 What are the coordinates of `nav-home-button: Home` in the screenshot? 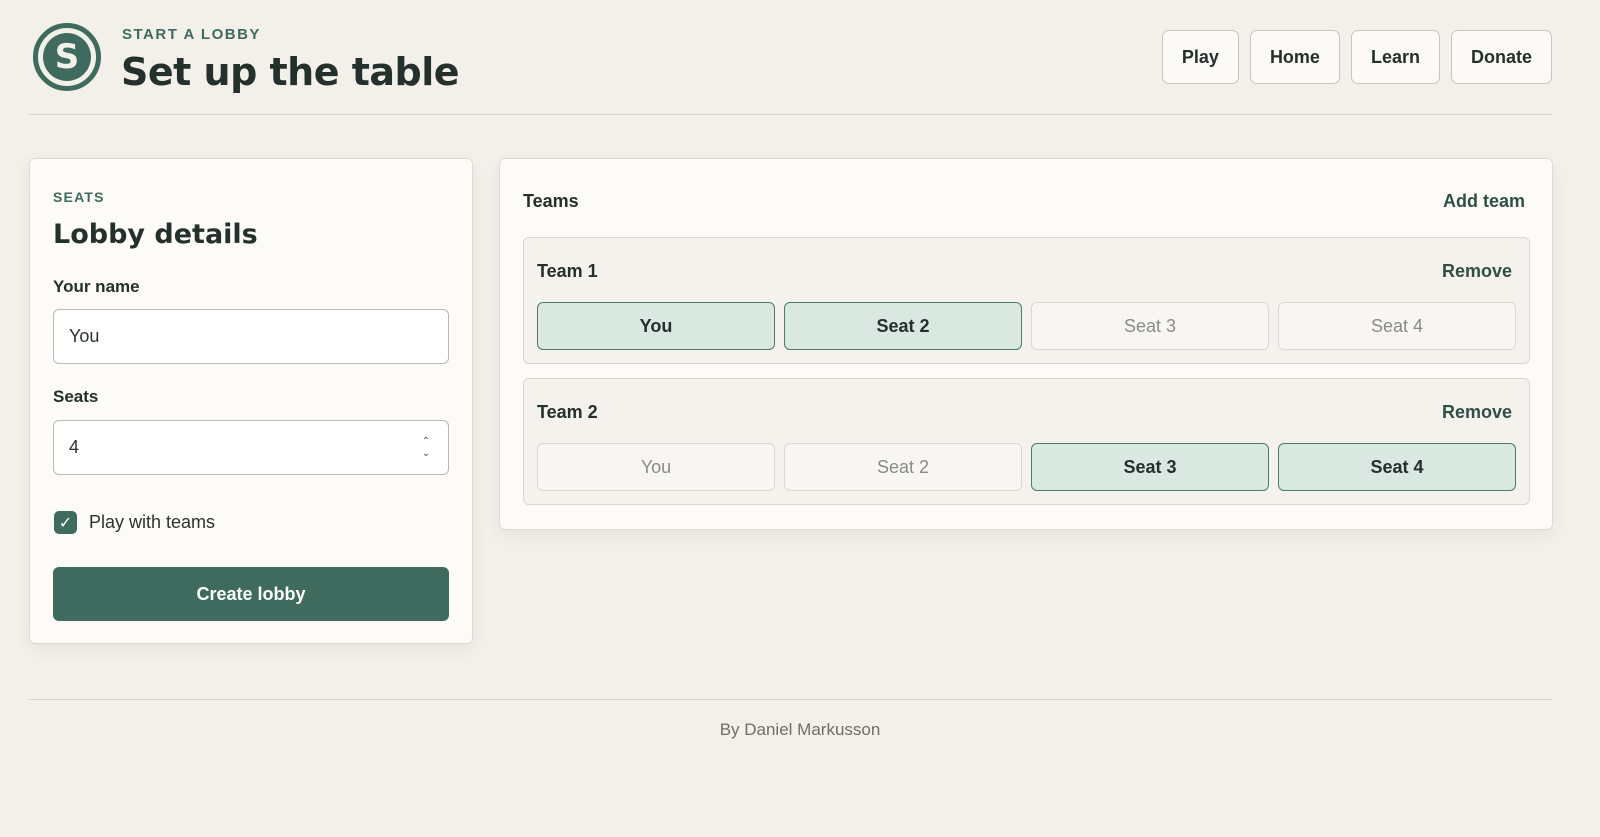 It's located at (1294, 57).